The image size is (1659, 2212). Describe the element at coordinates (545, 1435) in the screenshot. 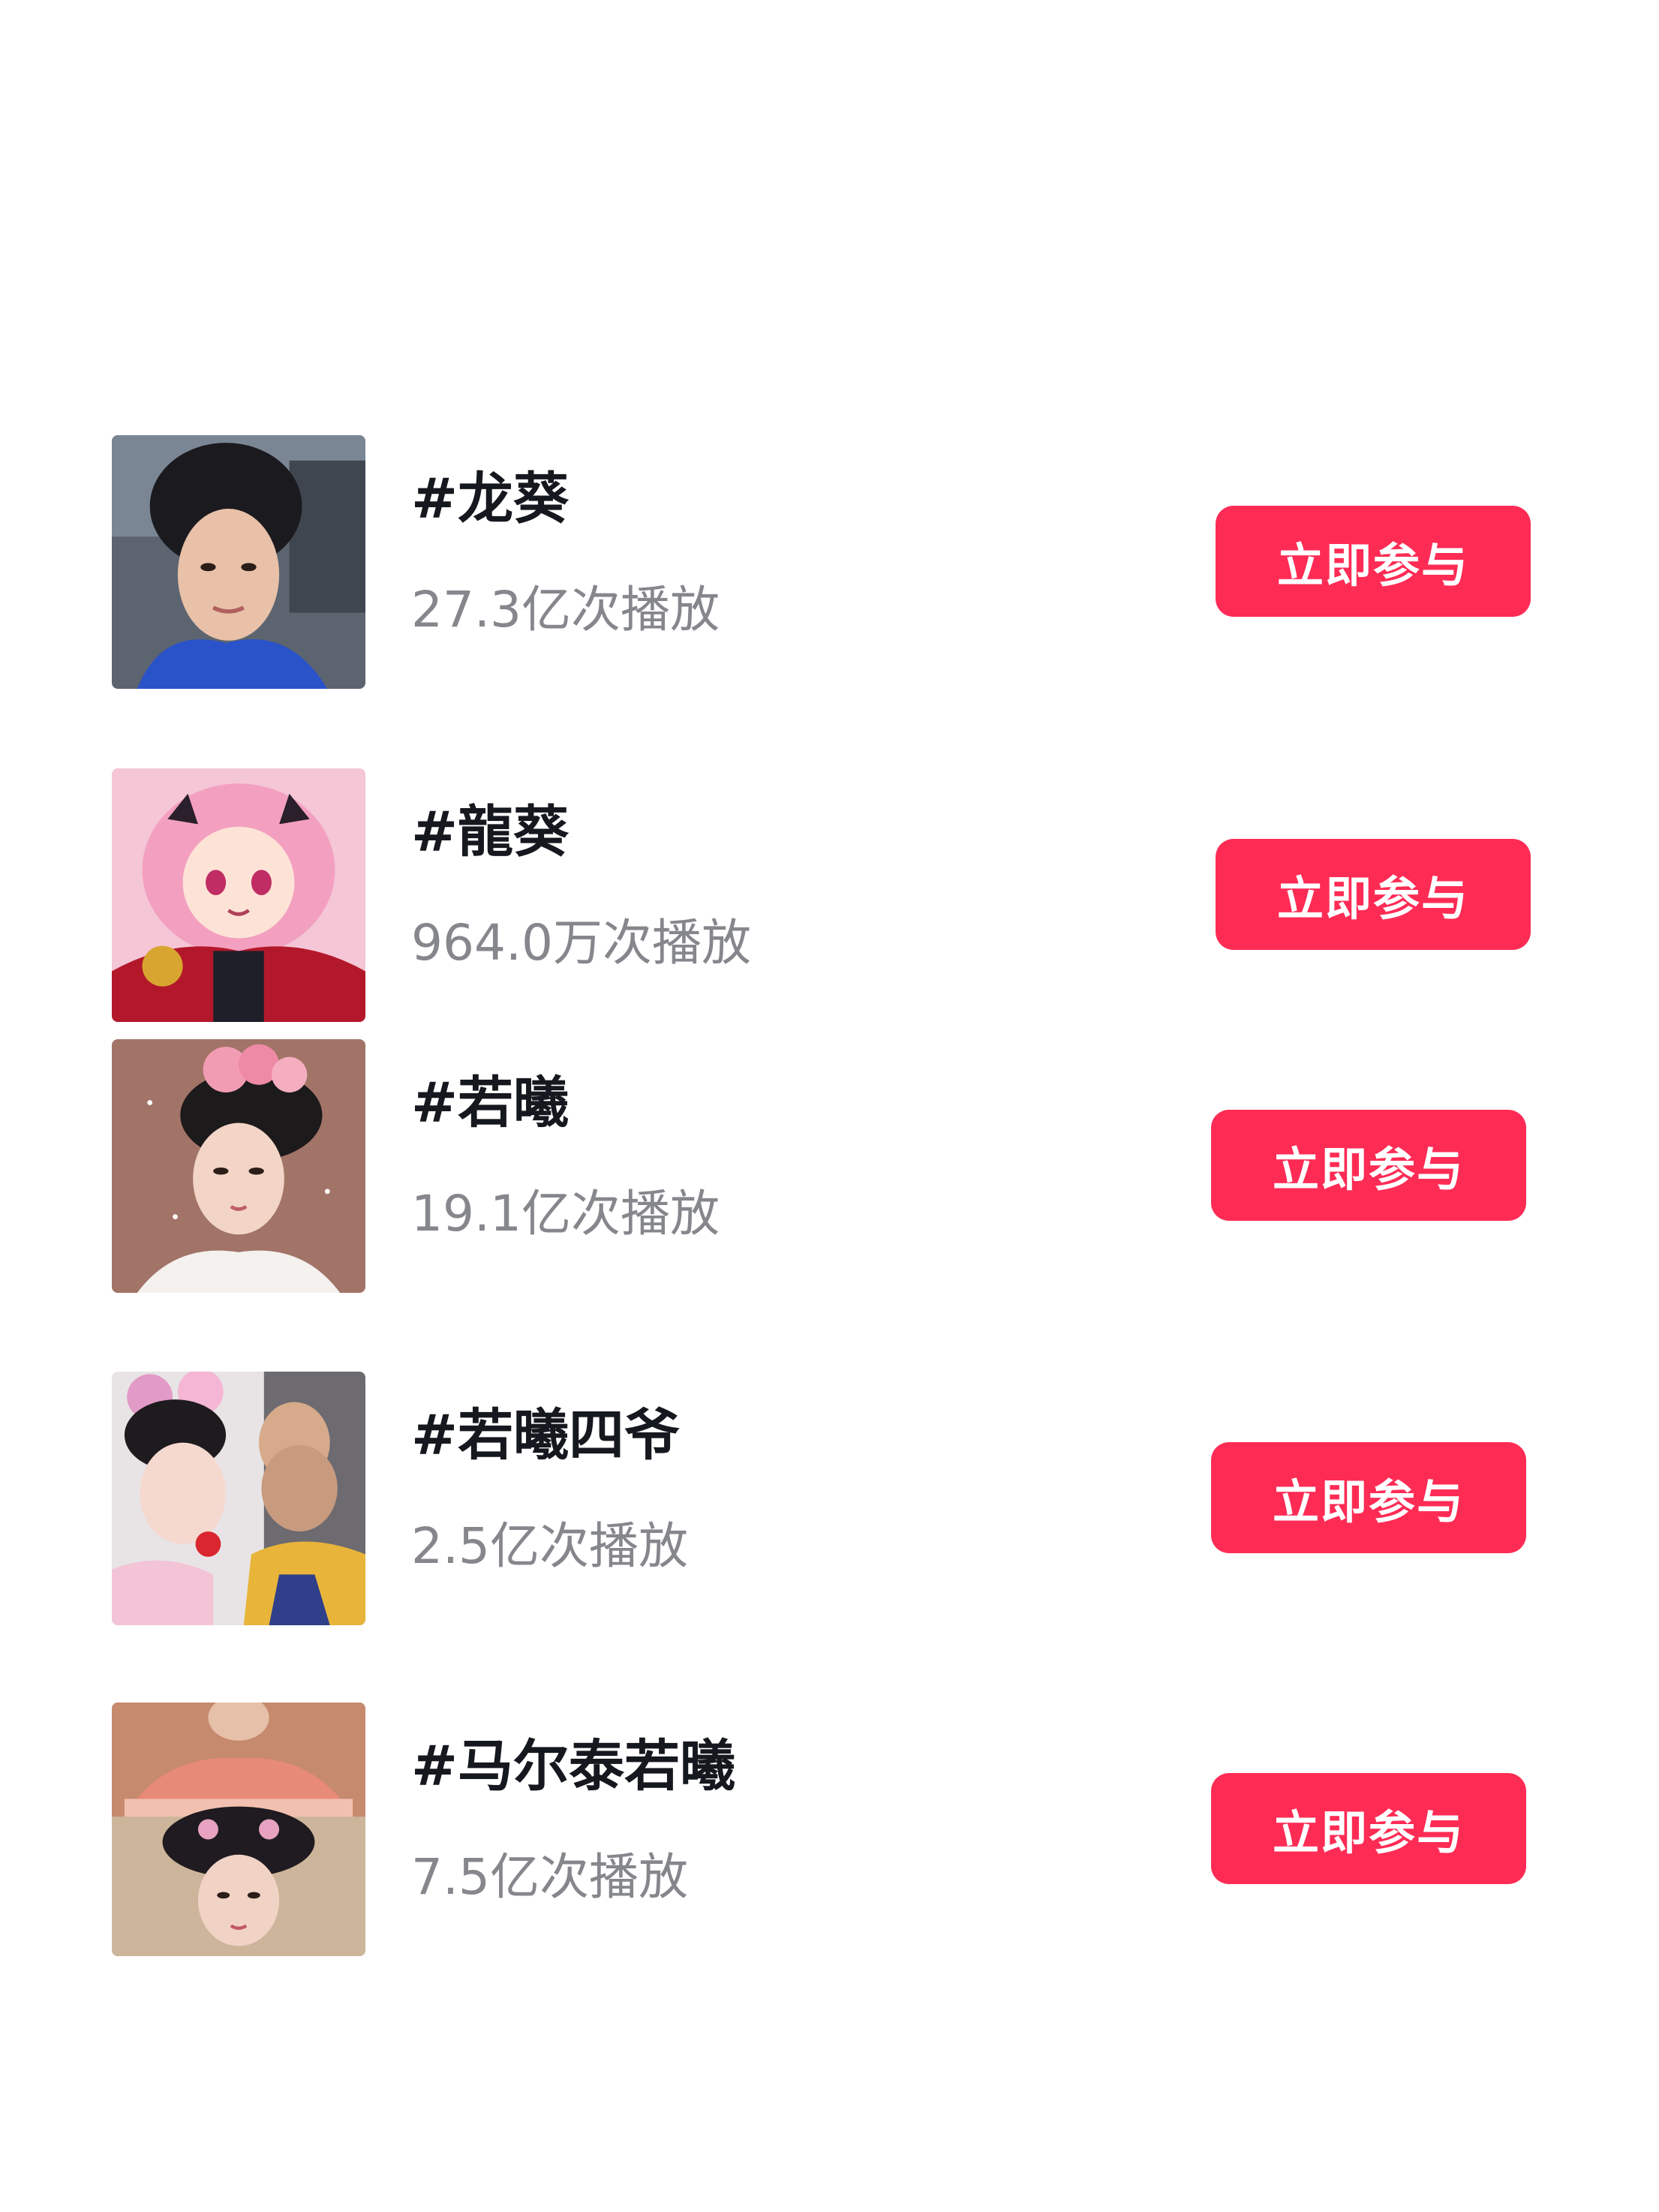

I see `topic-title: #若曦四爷` at that location.